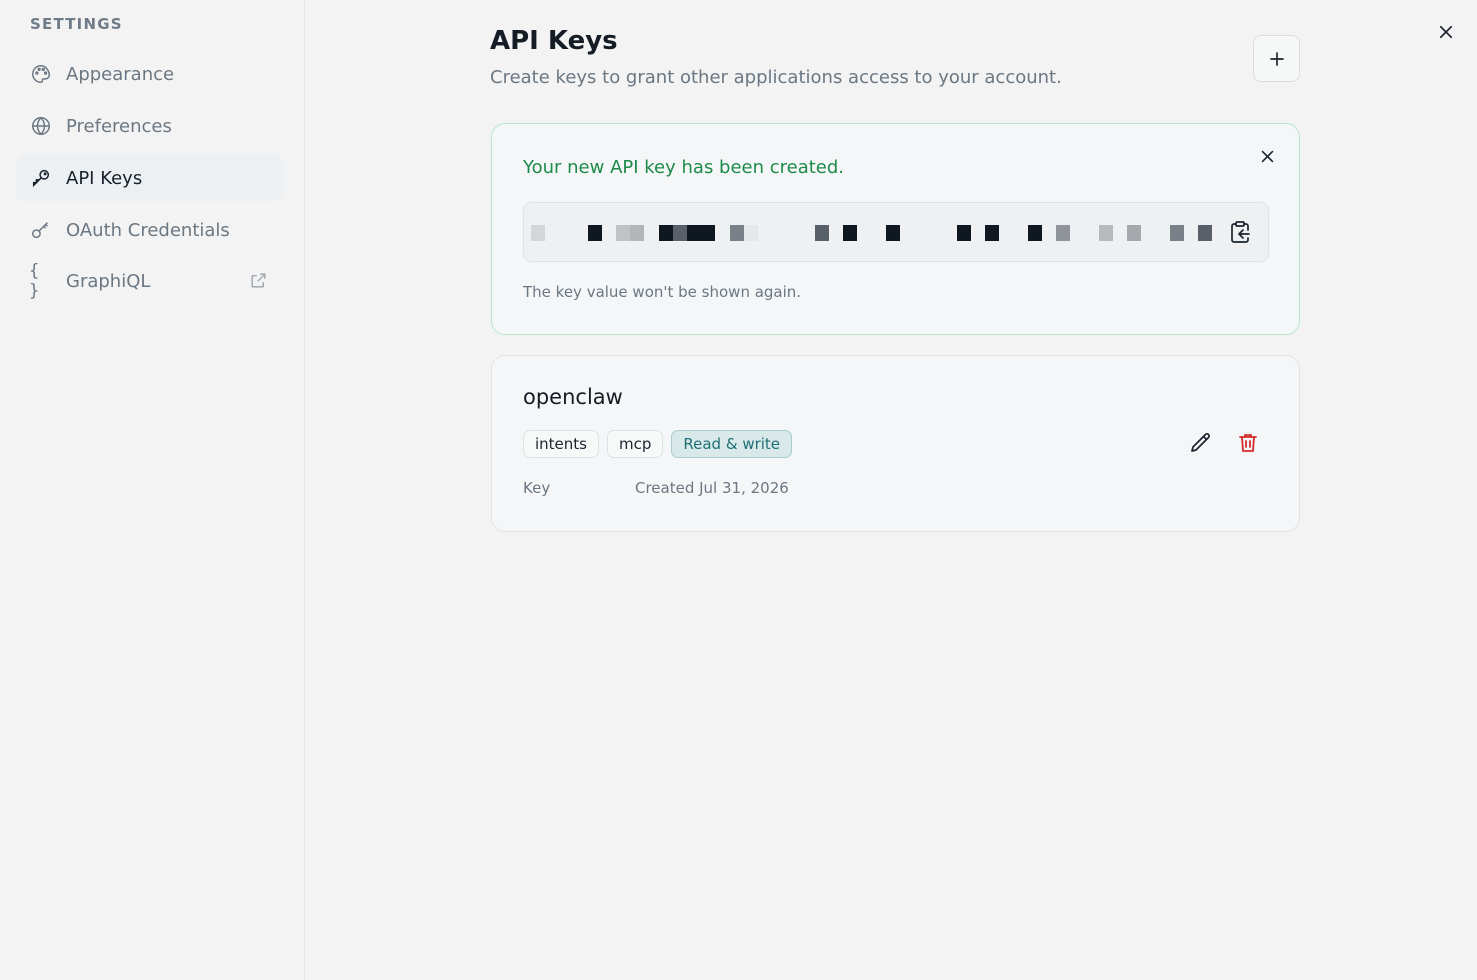 The image size is (1477, 980). What do you see at coordinates (573, 397) in the screenshot?
I see `api-key-name: openclaw` at bounding box center [573, 397].